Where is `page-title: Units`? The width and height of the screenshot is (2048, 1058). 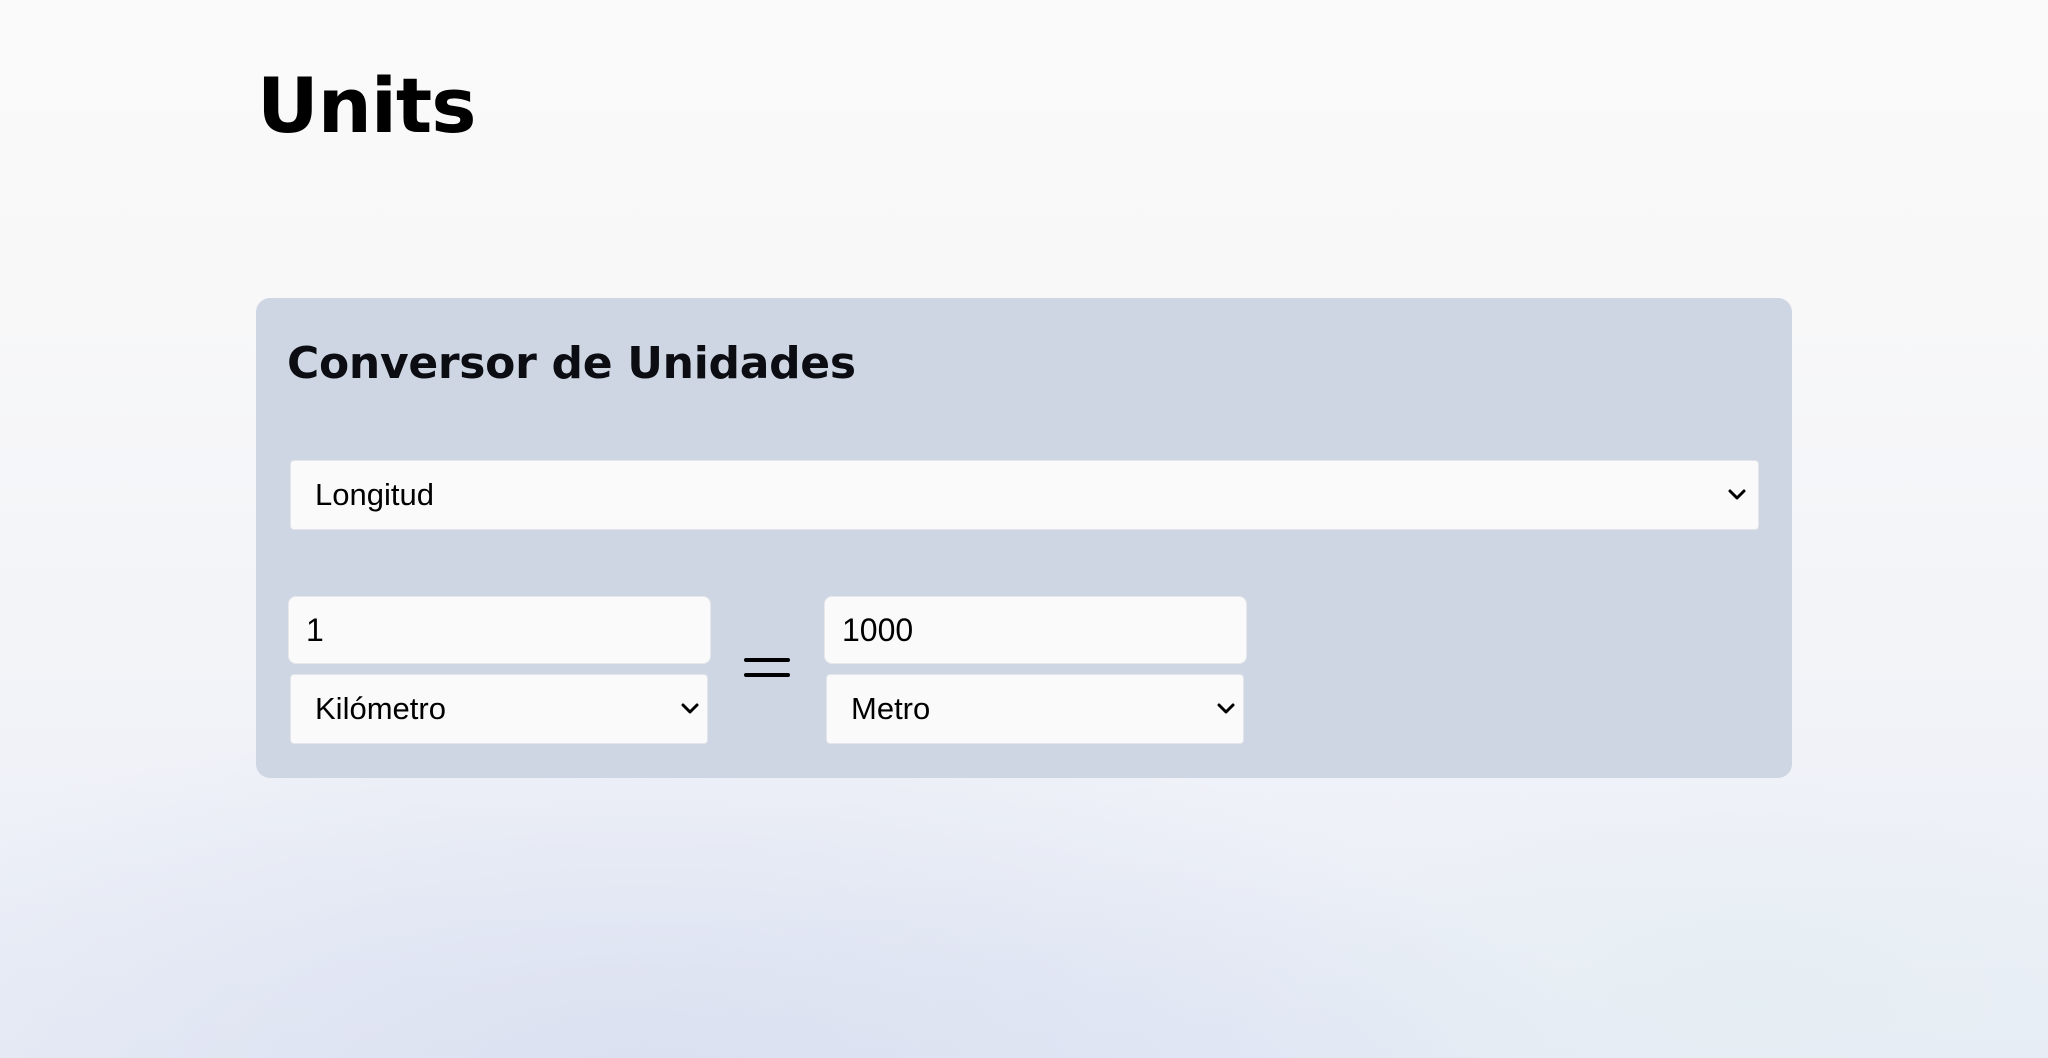
page-title: Units is located at coordinates (366, 105).